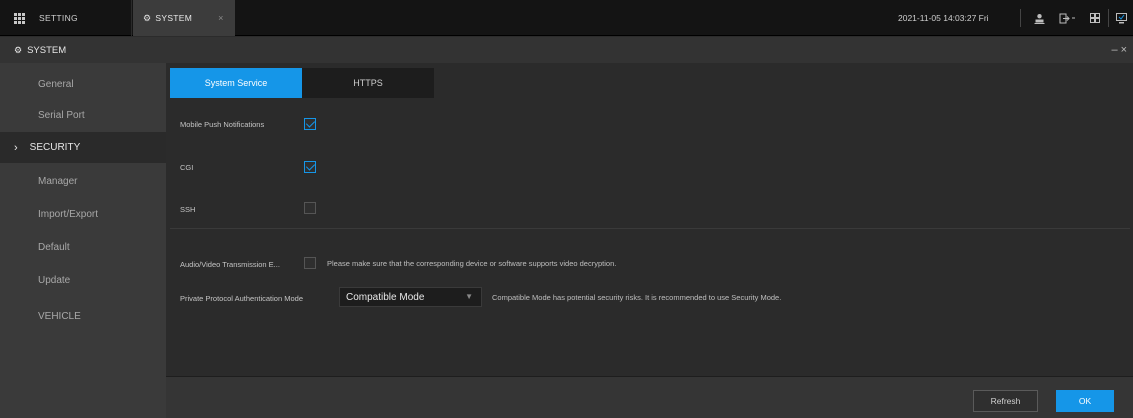 This screenshot has width=1133, height=418. I want to click on av-transmission-checkbox, so click(310, 263).